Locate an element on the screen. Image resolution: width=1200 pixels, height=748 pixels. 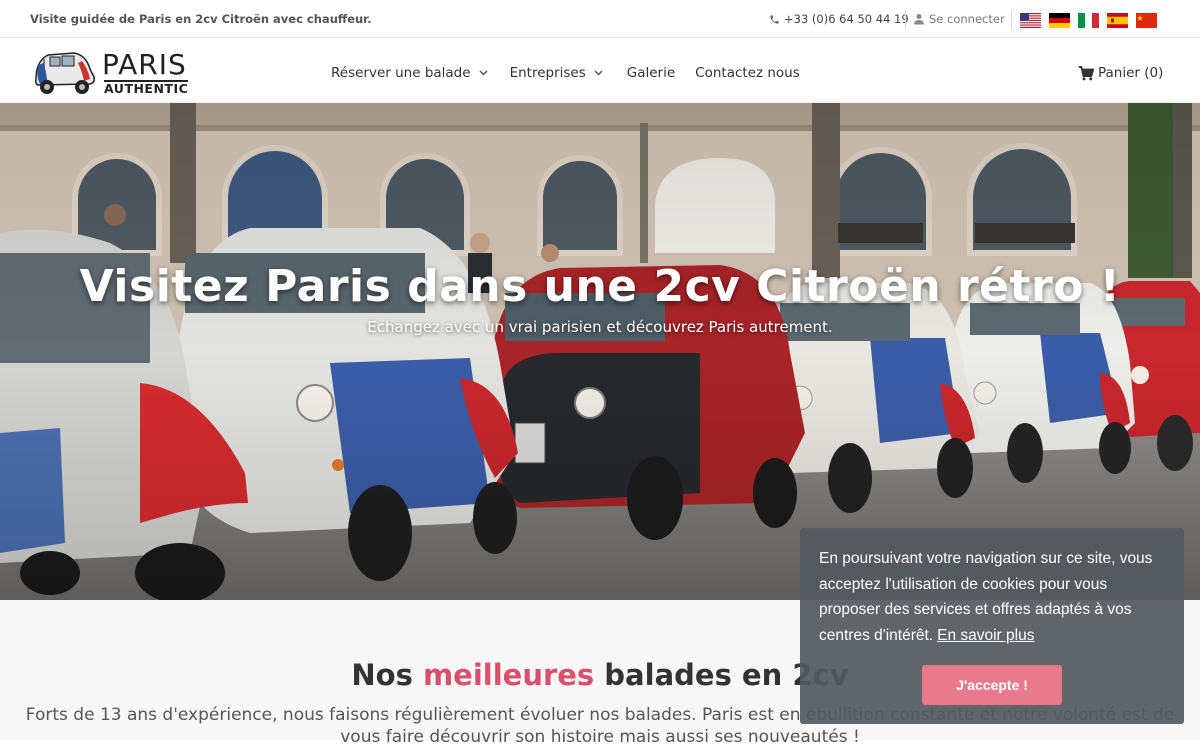
nav-item-gallery: Galerie is located at coordinates (651, 73).